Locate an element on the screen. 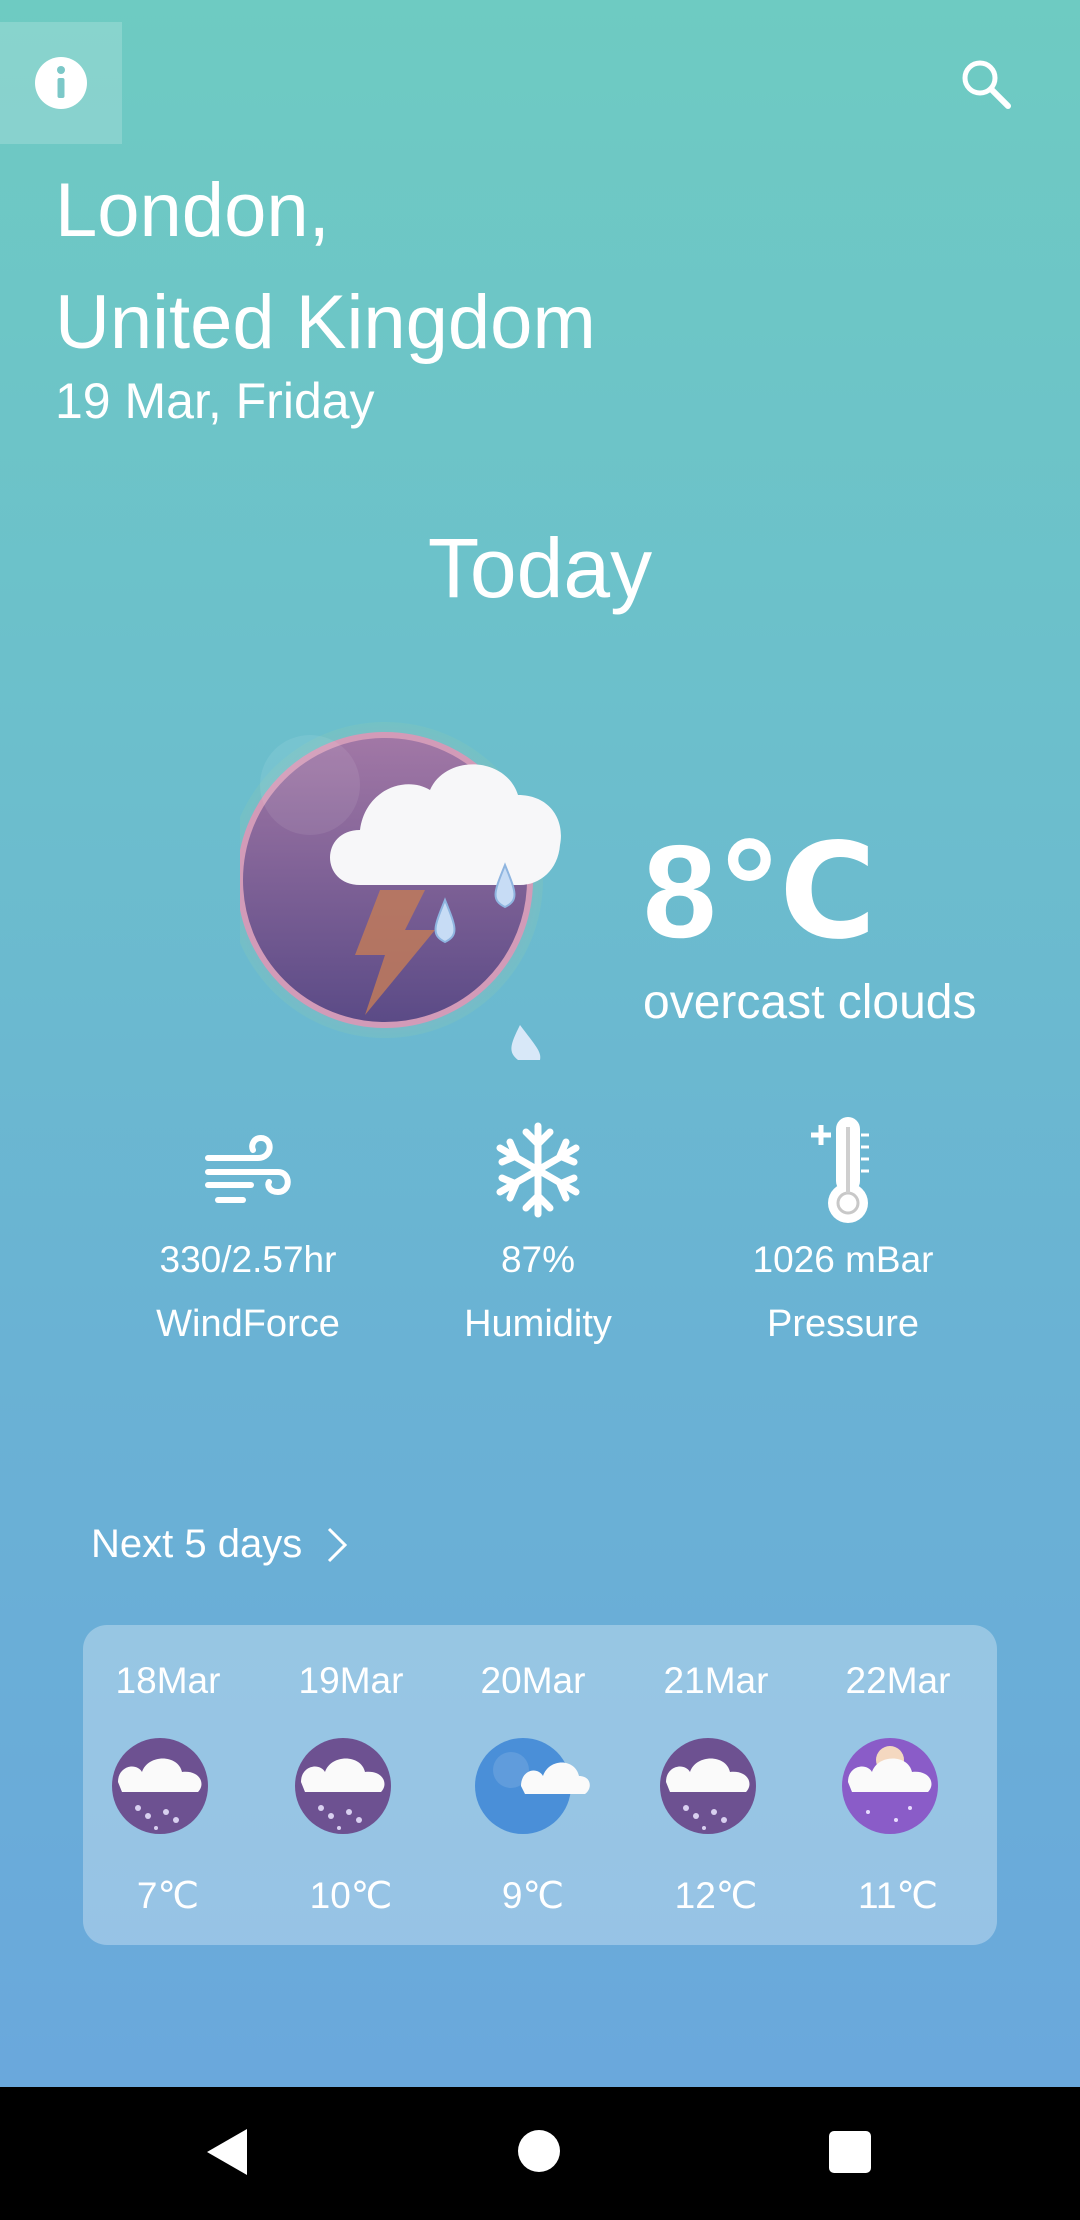  forecast-day: 18Mar 7℃ is located at coordinates (168, 1771).